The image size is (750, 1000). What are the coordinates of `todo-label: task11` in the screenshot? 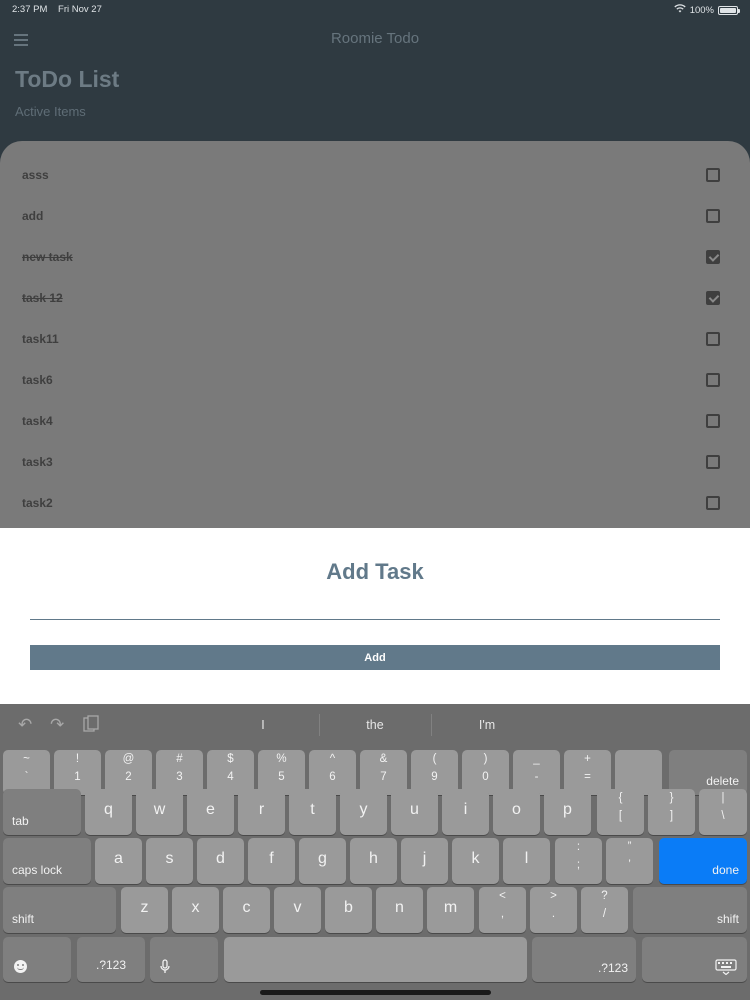 It's located at (40, 339).